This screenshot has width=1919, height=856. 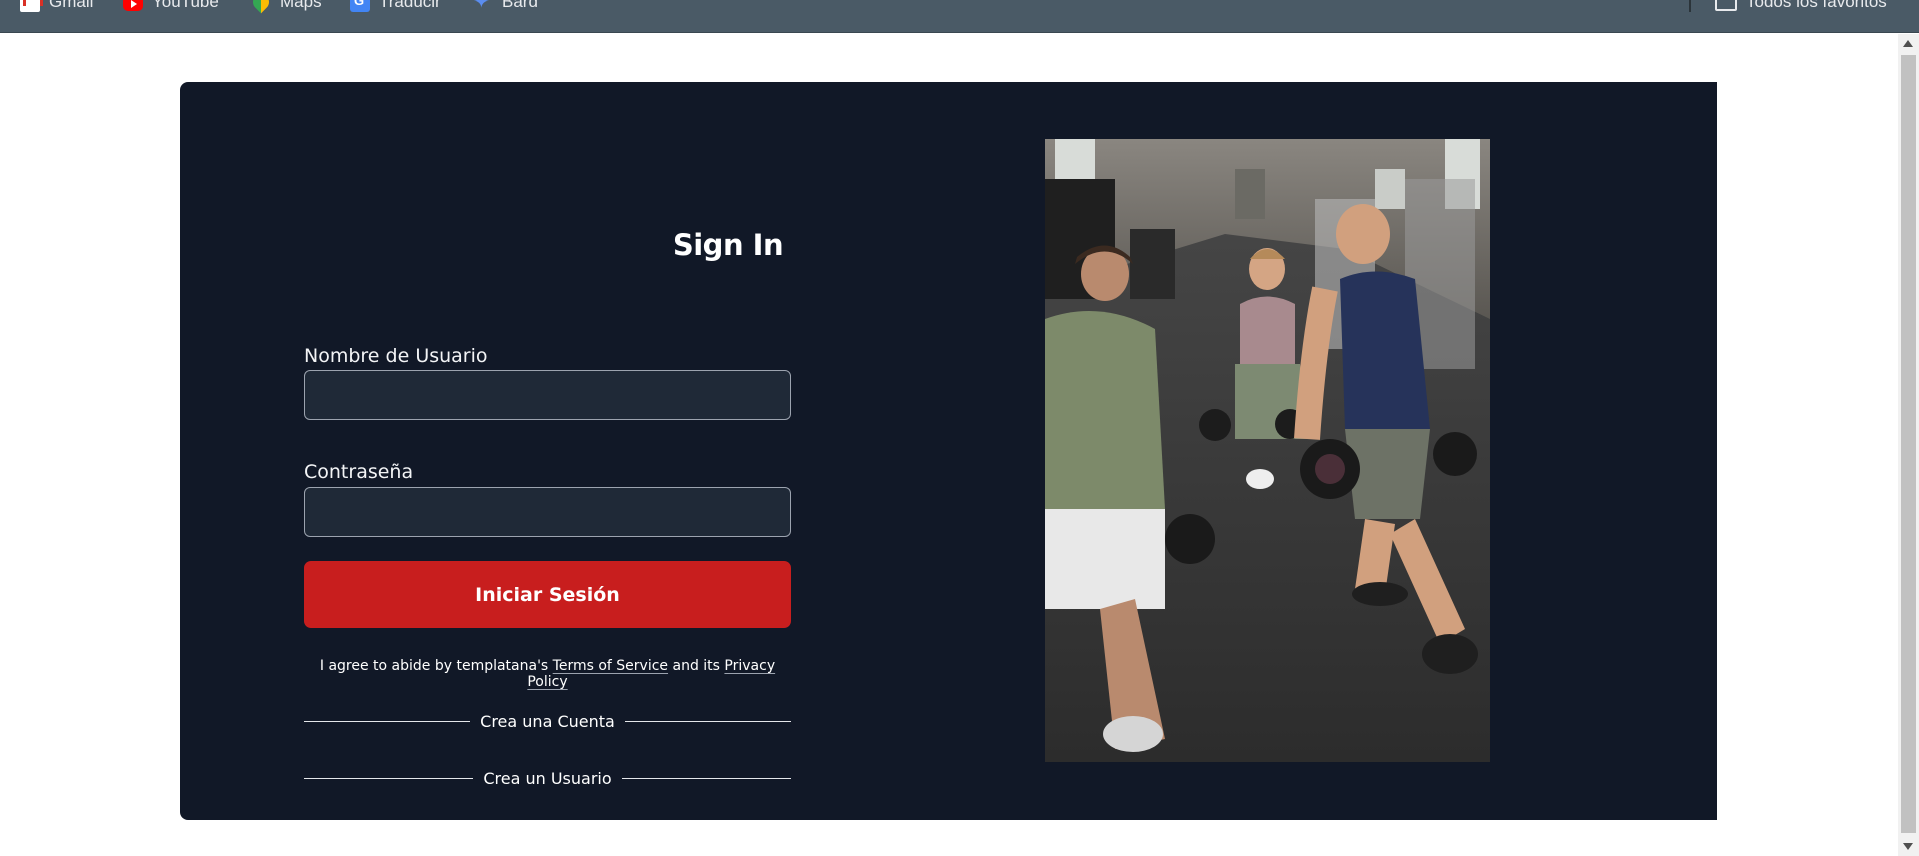 What do you see at coordinates (359, 472) in the screenshot?
I see `password-label: Contraseña` at bounding box center [359, 472].